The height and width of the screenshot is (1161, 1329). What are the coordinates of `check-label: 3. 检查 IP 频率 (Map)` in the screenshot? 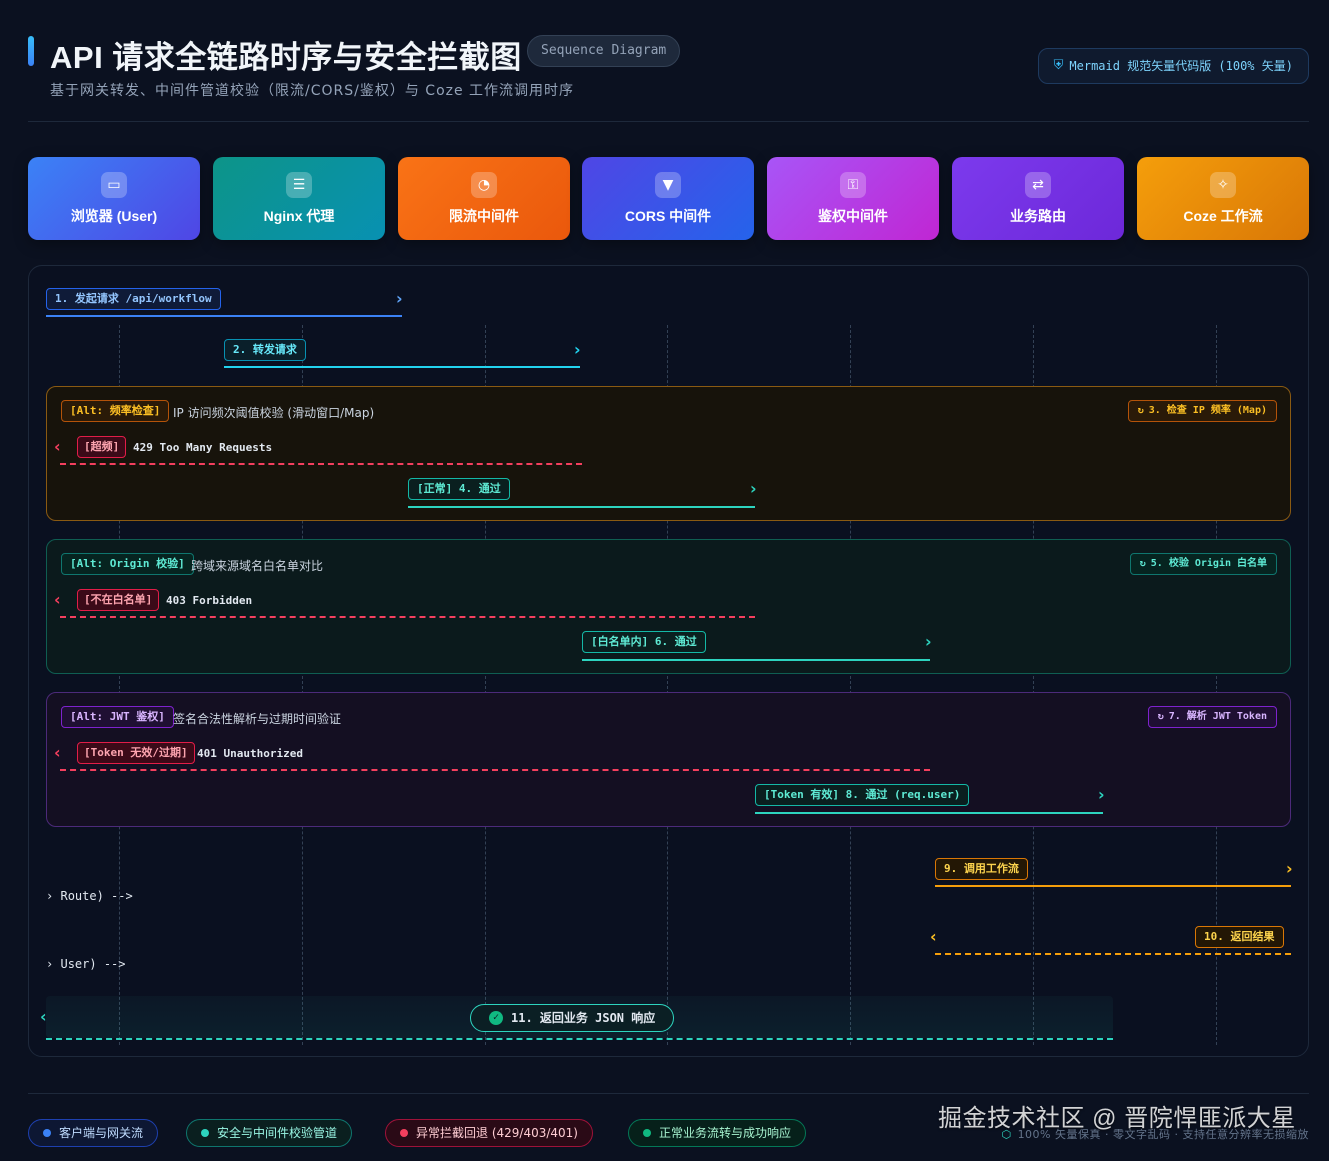 It's located at (1207, 410).